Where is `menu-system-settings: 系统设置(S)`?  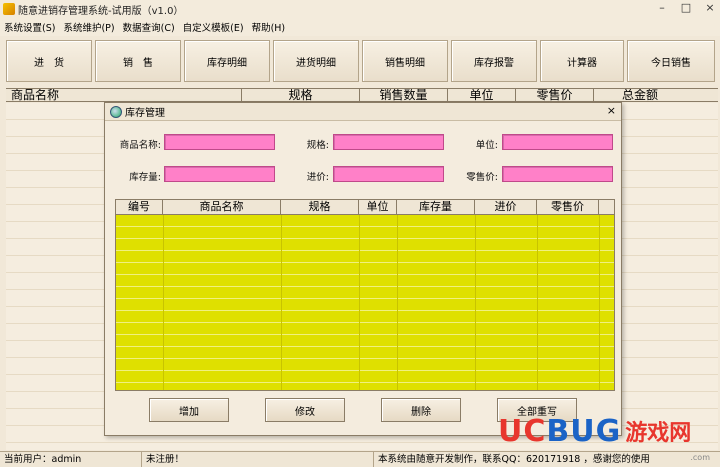 menu-system-settings: 系统设置(S) is located at coordinates (29, 27).